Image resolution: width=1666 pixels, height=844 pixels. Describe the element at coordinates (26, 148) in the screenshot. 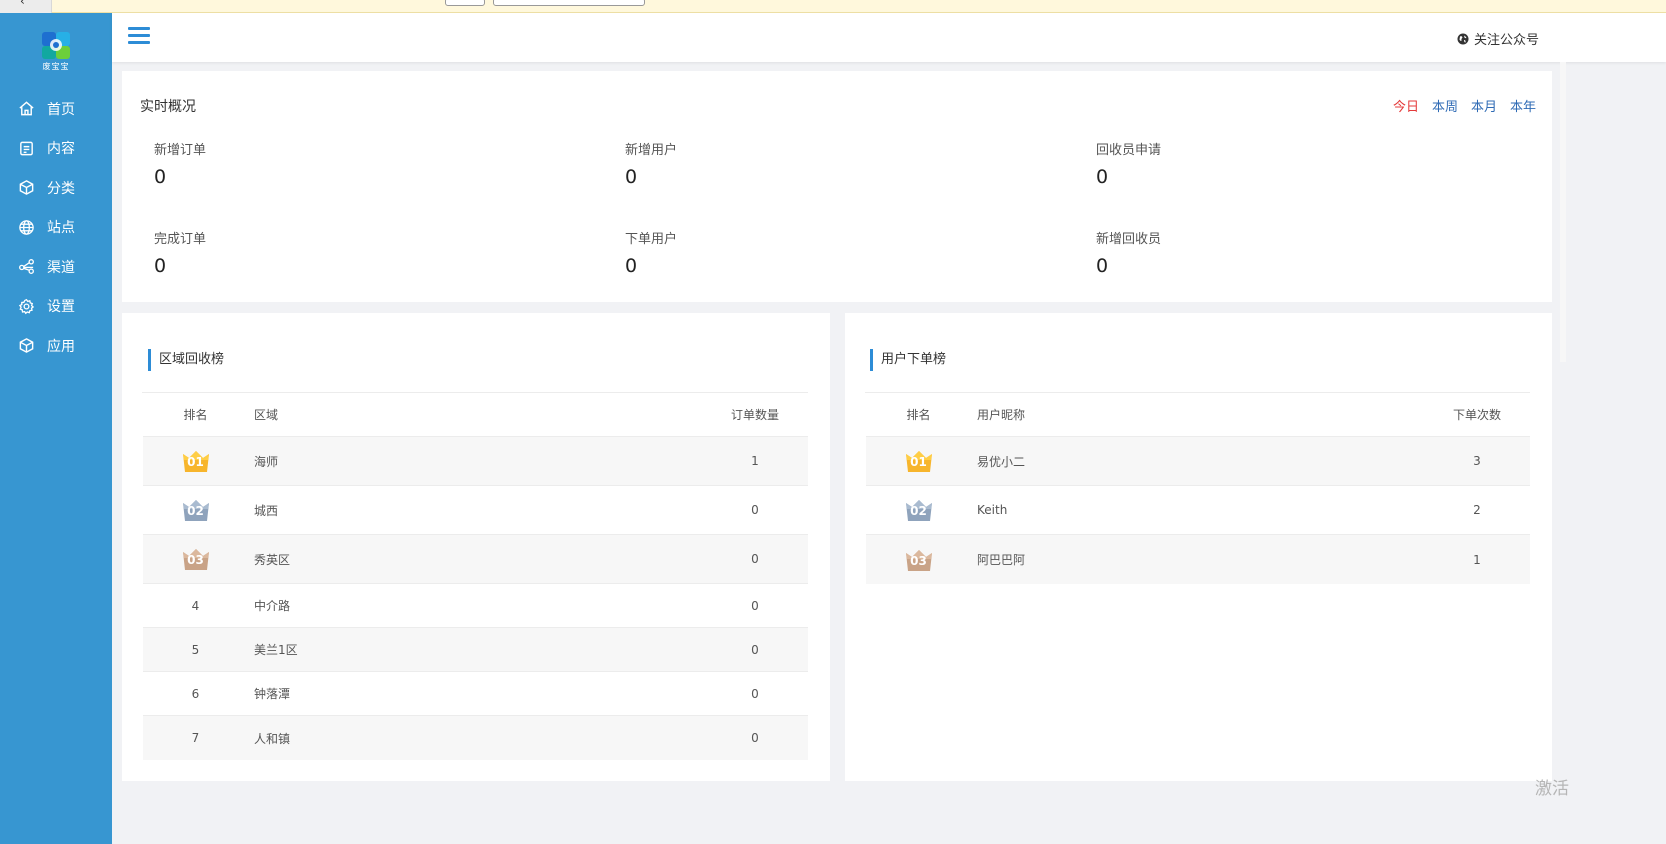

I see `document-icon` at that location.